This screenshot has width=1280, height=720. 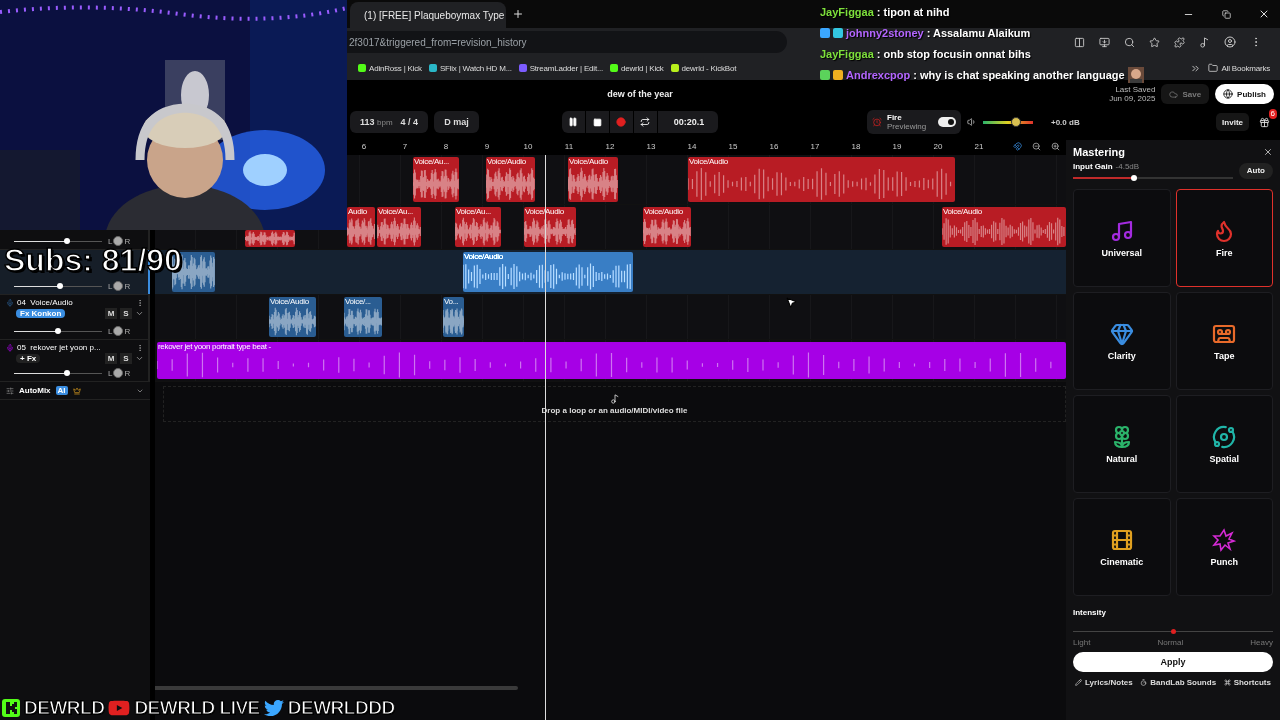 I want to click on publish-button: Publish, so click(x=1244, y=94).